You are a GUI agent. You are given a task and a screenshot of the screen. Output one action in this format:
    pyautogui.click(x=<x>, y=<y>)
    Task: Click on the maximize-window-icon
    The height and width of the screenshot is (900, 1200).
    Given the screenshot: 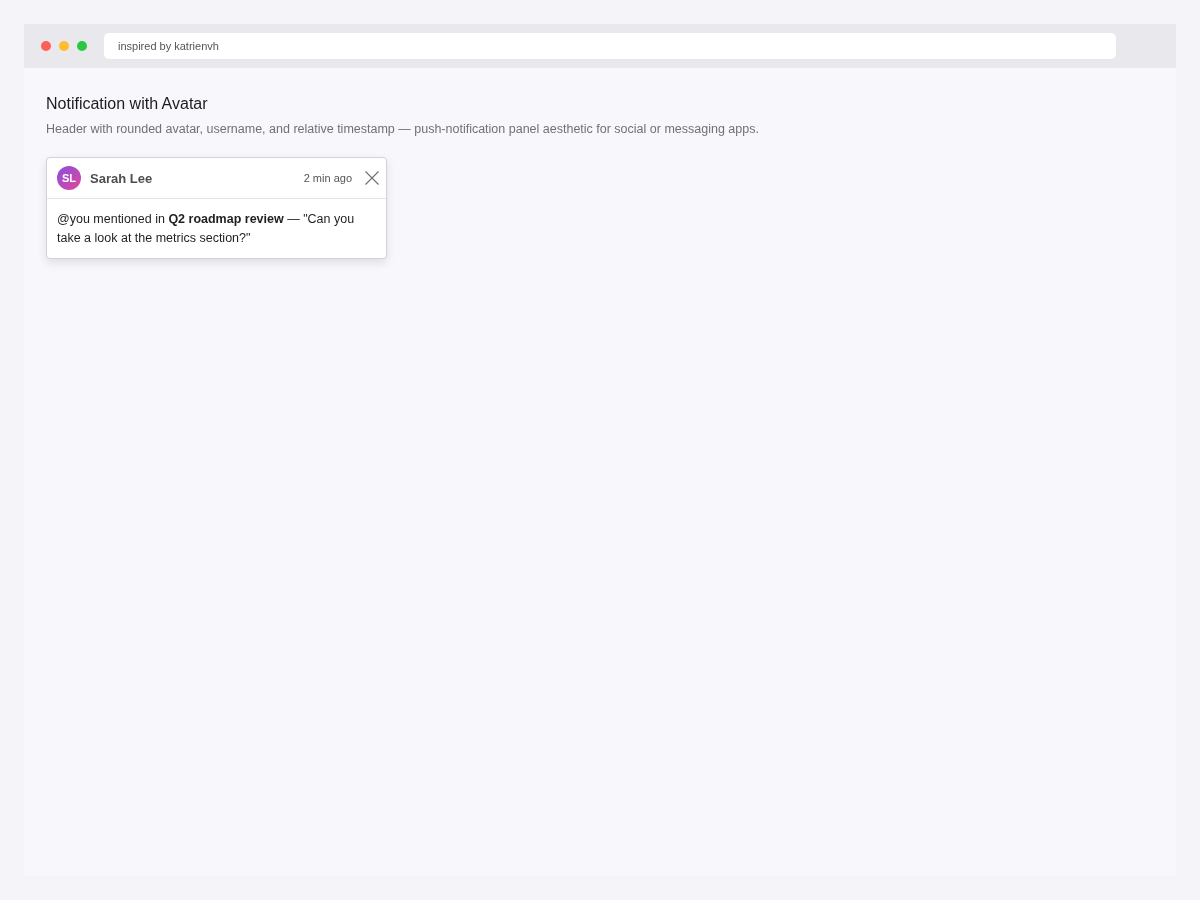 What is the action you would take?
    pyautogui.click(x=82, y=46)
    